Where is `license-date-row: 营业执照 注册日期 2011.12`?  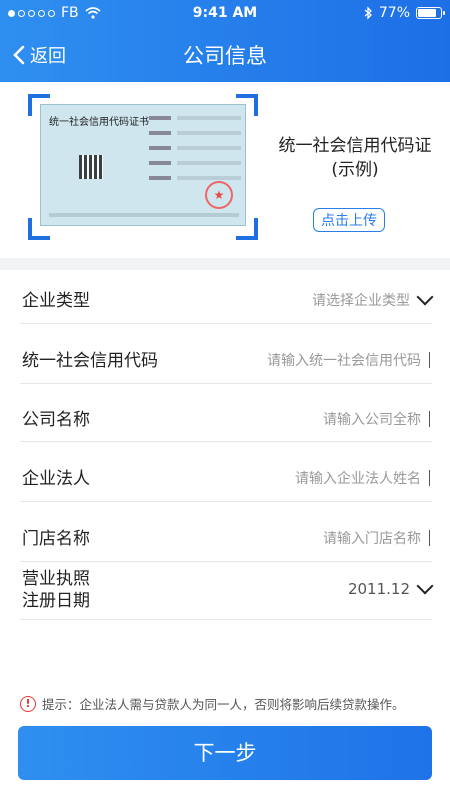 license-date-row: 营业执照 注册日期 2011.12 is located at coordinates (226, 591).